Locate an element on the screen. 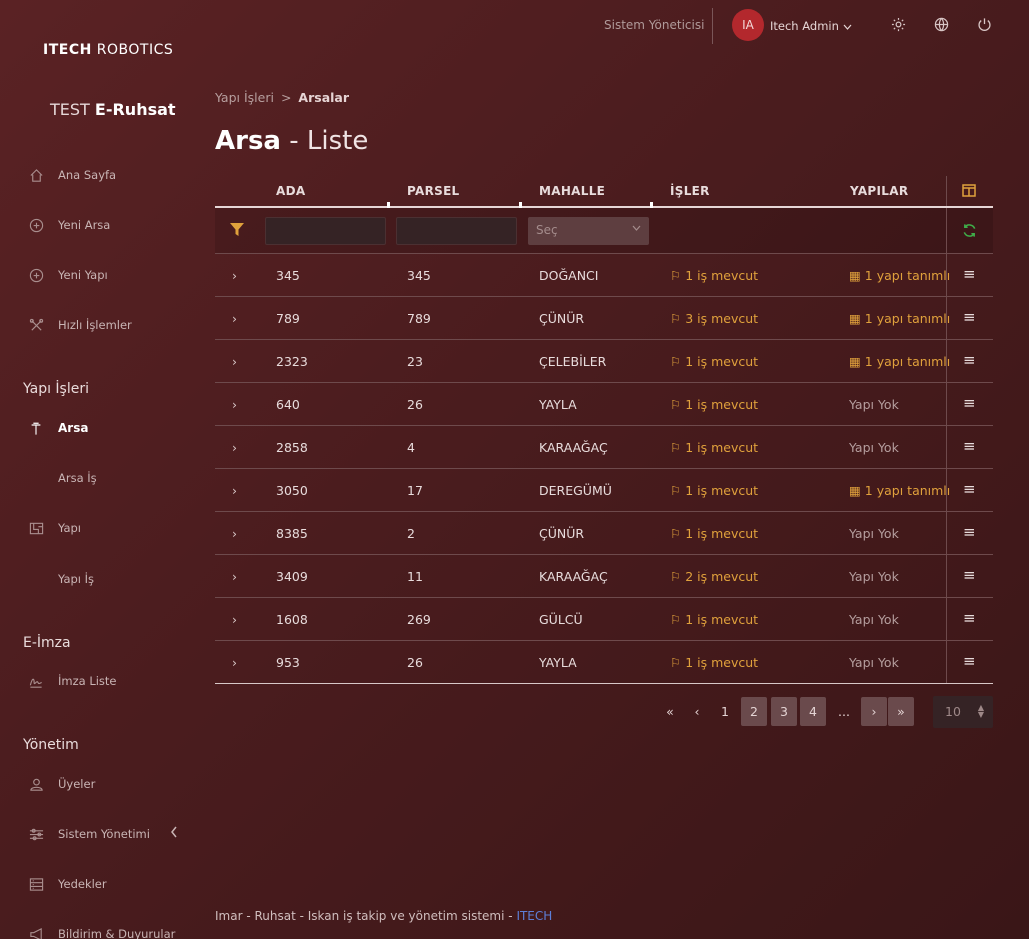  blueprint-icon: ▦ is located at coordinates (855, 318).